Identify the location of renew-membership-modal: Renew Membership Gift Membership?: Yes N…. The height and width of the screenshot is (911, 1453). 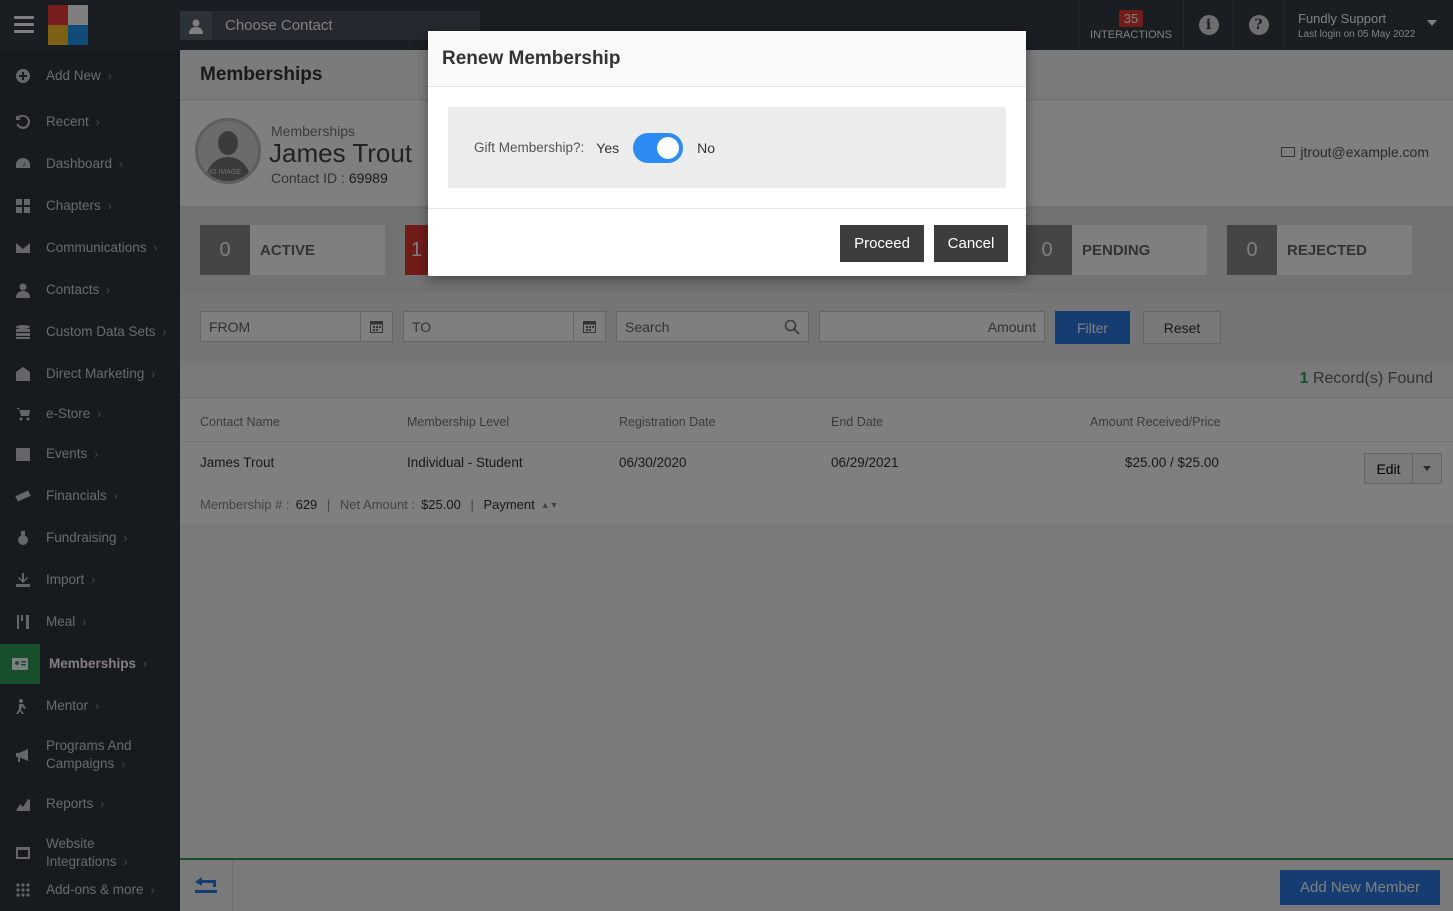
(727, 153).